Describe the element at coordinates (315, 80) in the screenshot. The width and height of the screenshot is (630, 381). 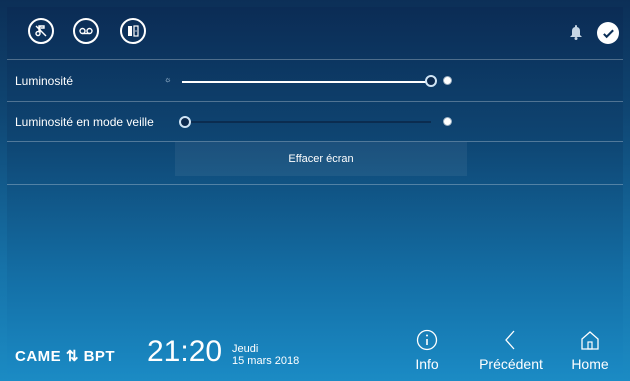
I see `brightness-row: Luminosité ☼` at that location.